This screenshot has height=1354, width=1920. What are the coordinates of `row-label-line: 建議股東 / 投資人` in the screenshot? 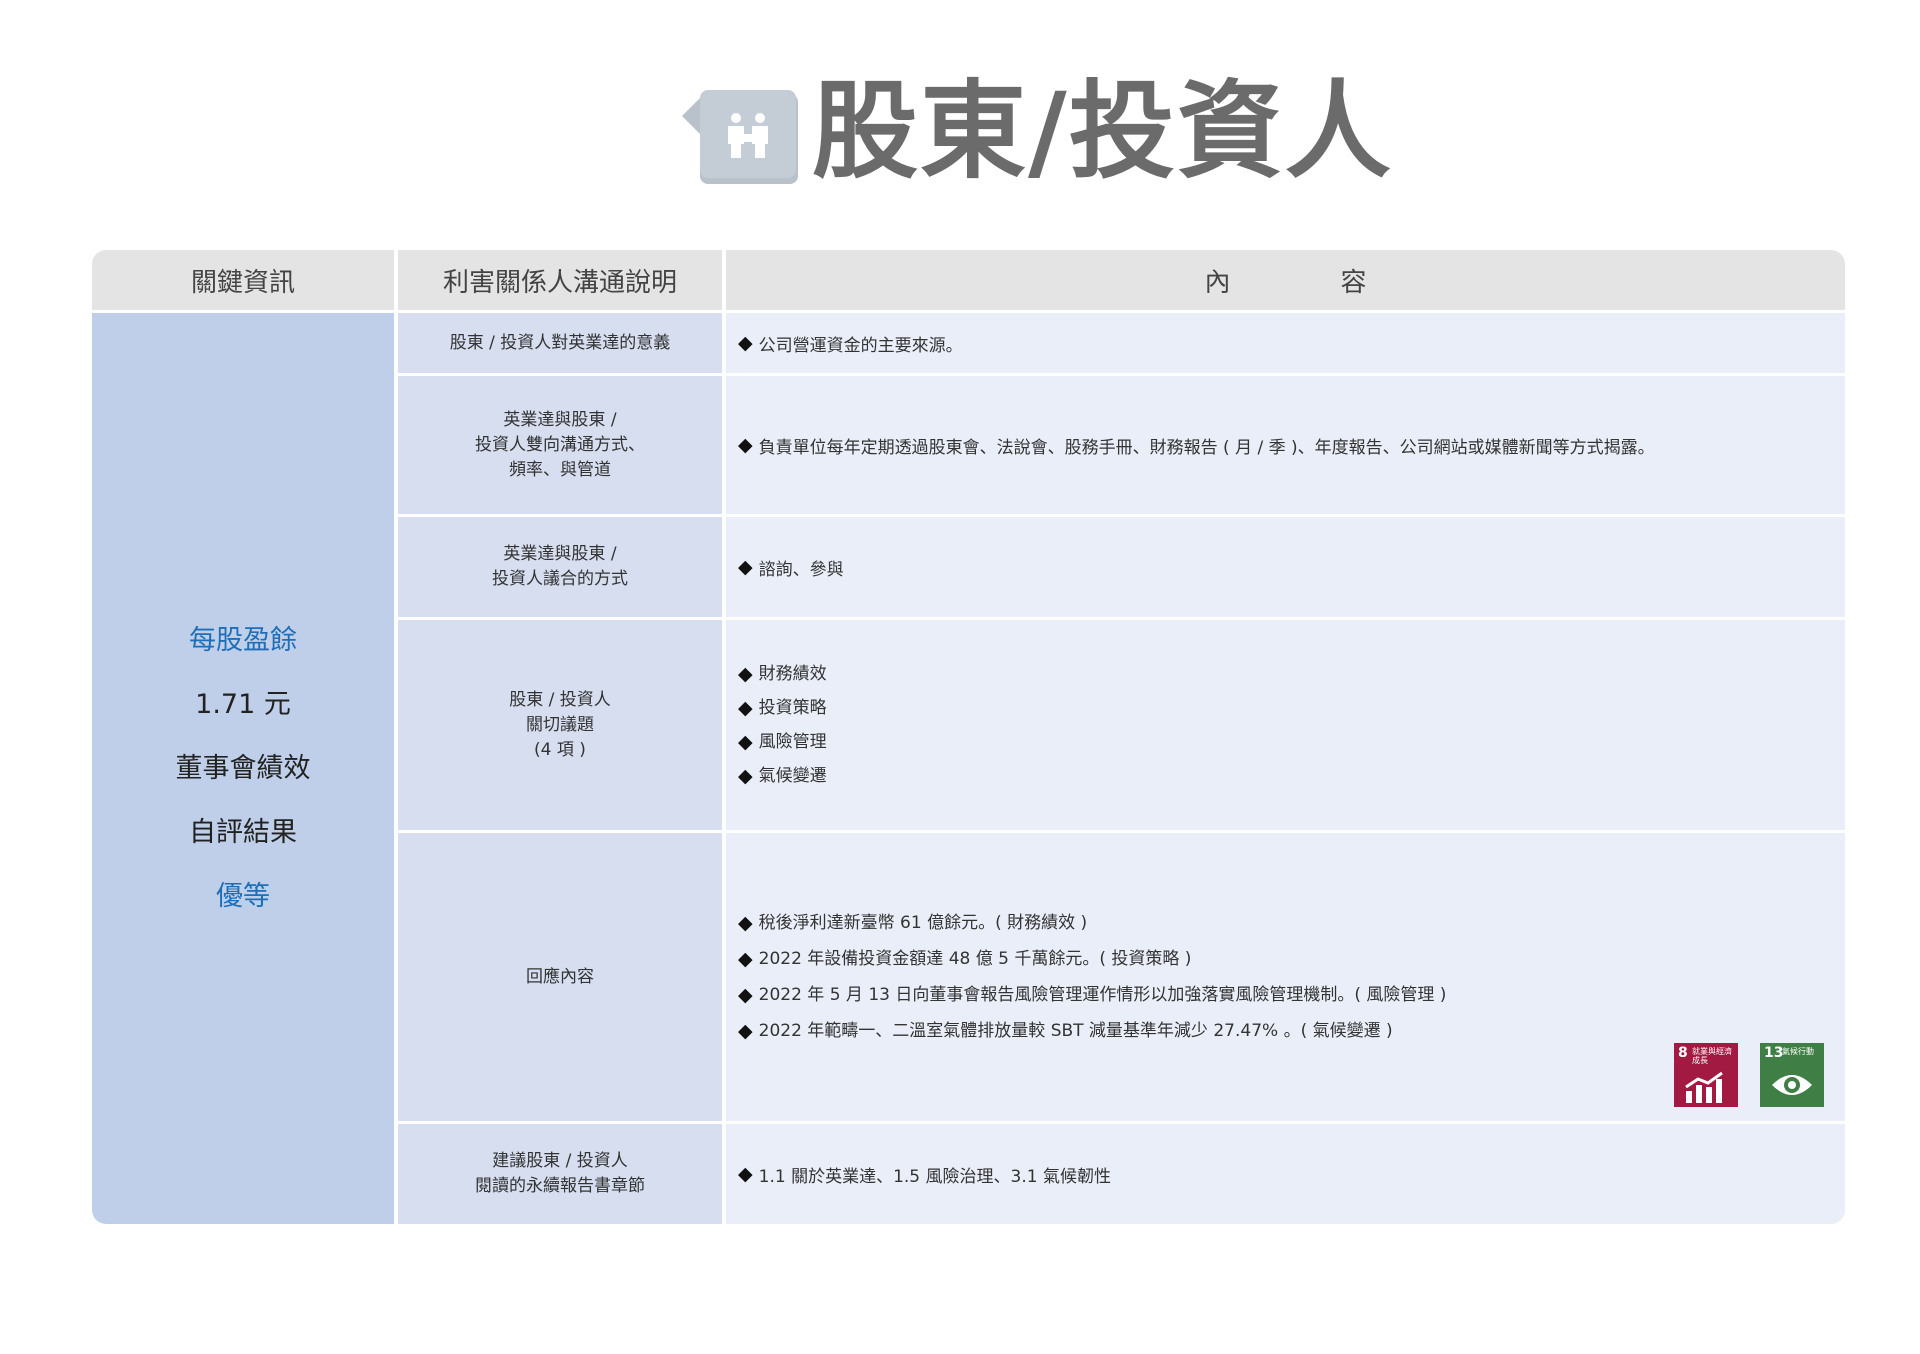 It's located at (560, 1161).